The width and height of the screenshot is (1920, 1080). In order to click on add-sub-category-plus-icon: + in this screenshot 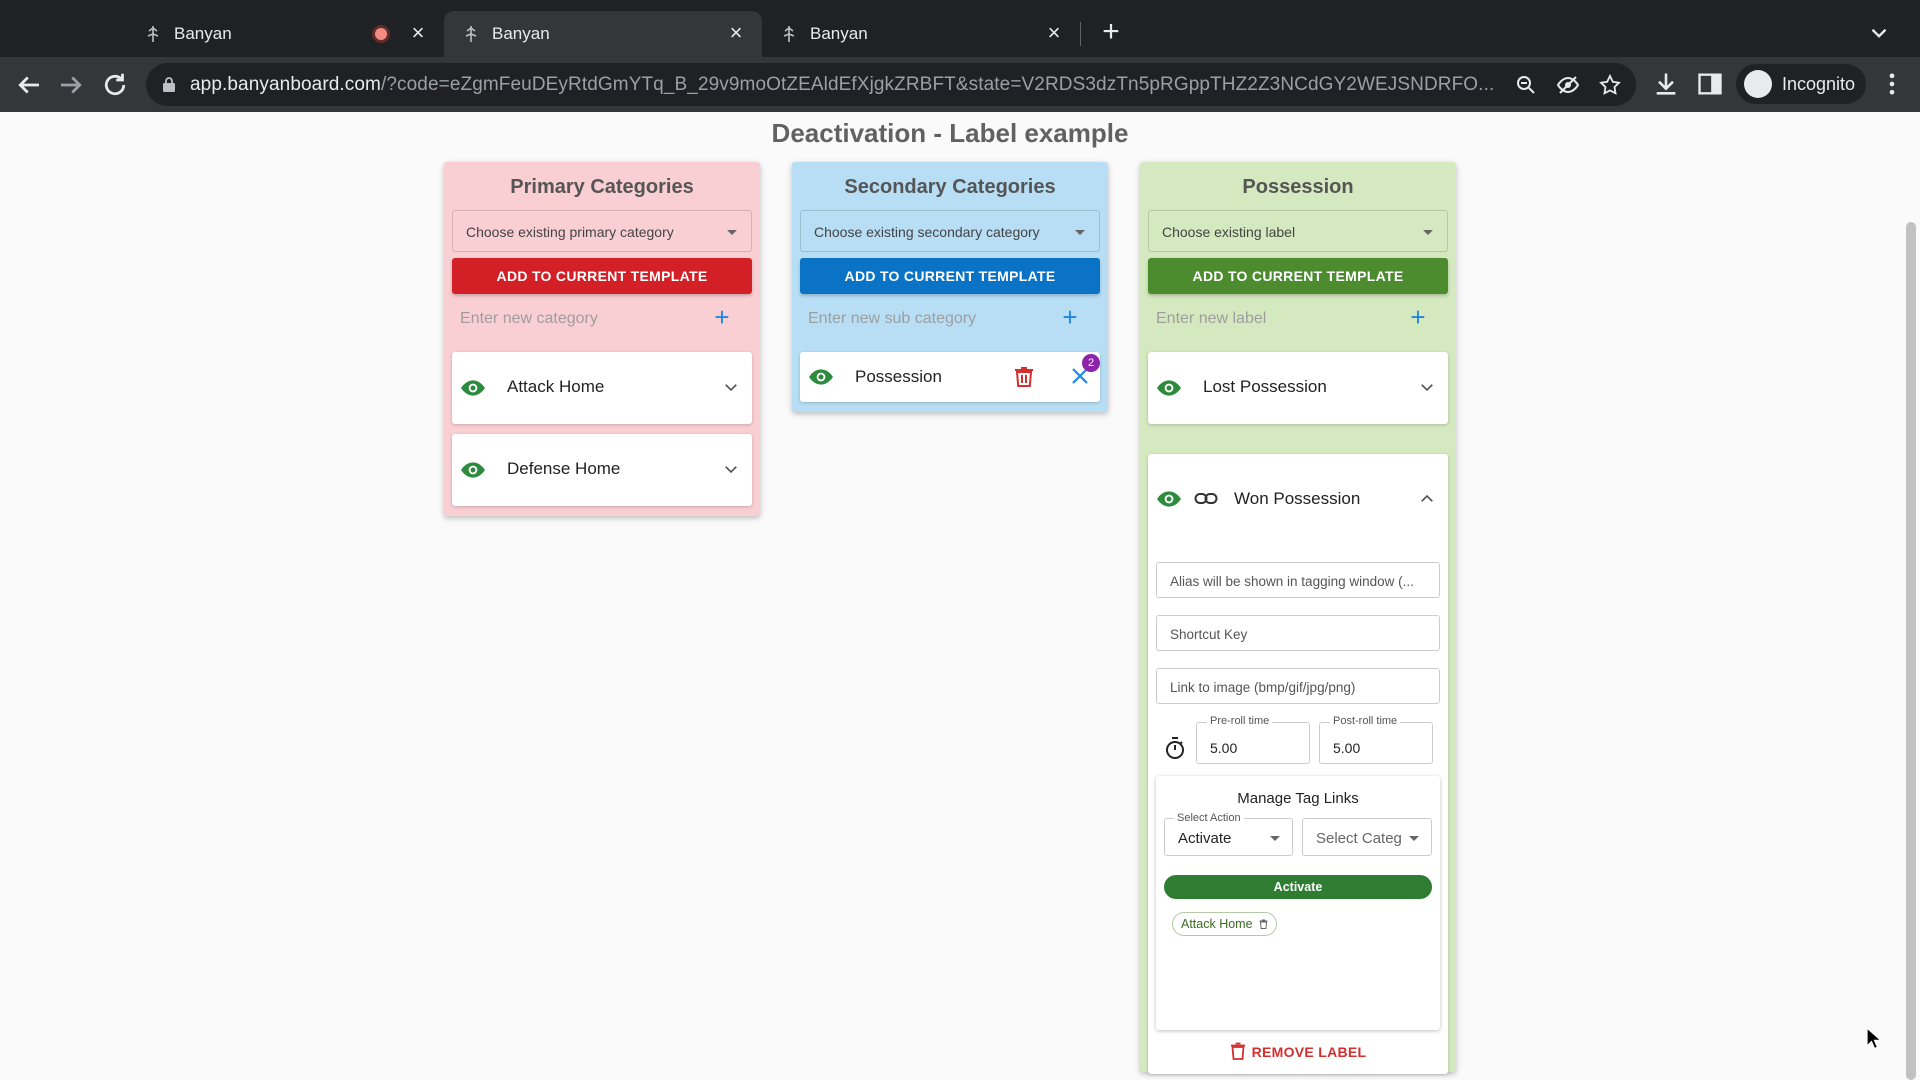, I will do `click(1070, 317)`.